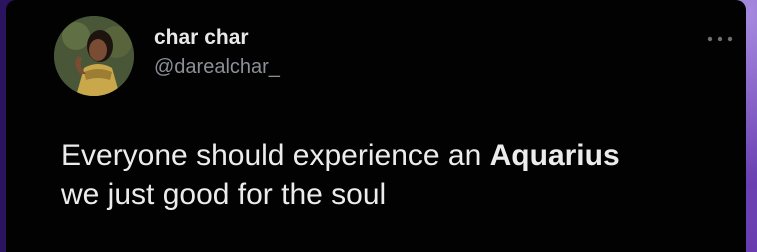 The image size is (757, 252). What do you see at coordinates (720, 39) in the screenshot?
I see `ellipsis-icon` at bounding box center [720, 39].